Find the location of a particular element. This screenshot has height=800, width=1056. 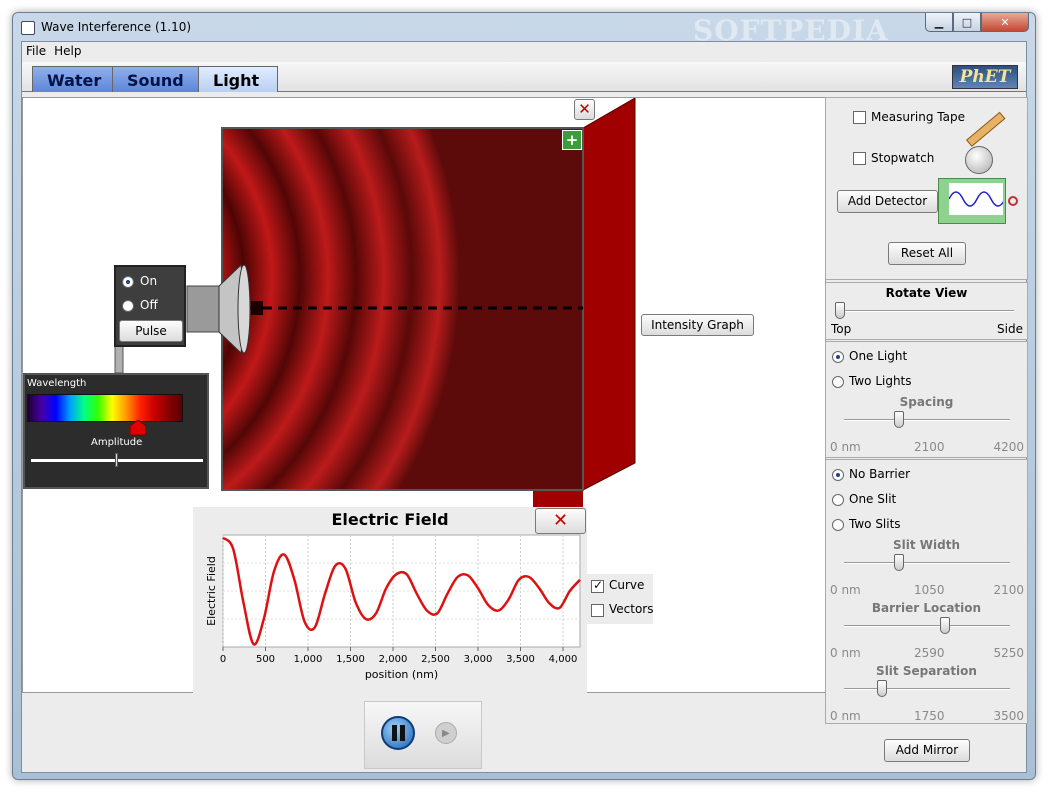

wavelength-panel: Wavelength Amplitude is located at coordinates (116, 431).